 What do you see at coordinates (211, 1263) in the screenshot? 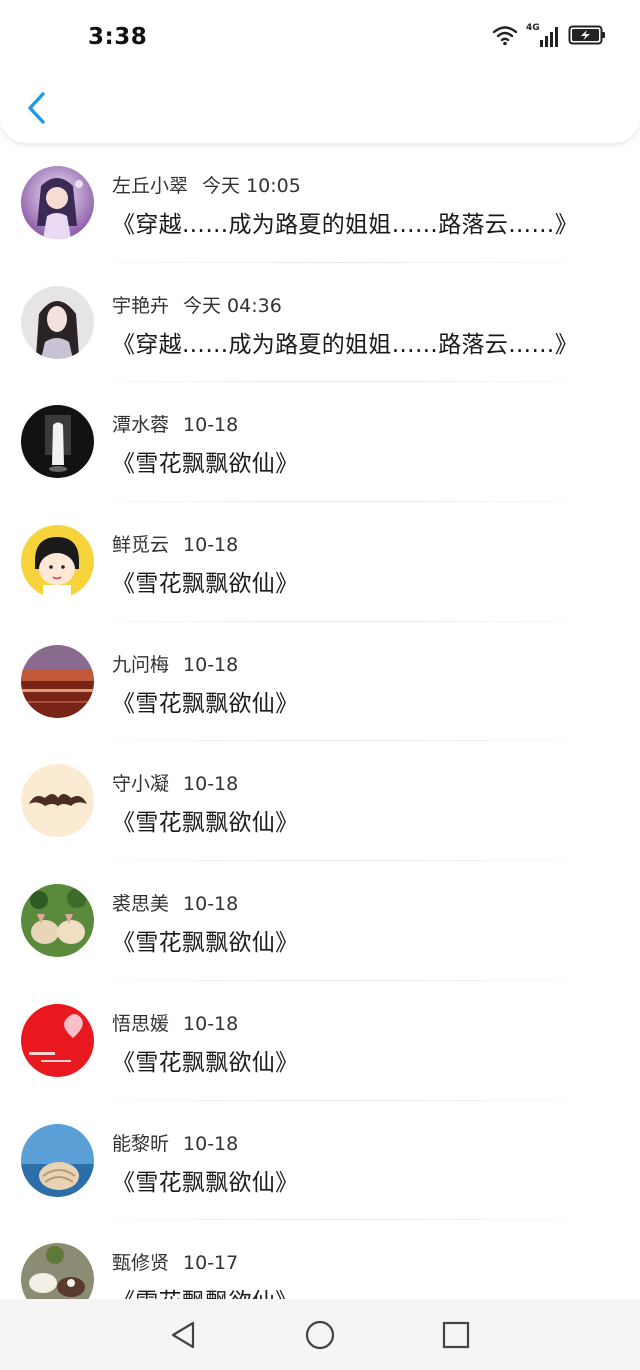
I see `item-time: 10-17` at bounding box center [211, 1263].